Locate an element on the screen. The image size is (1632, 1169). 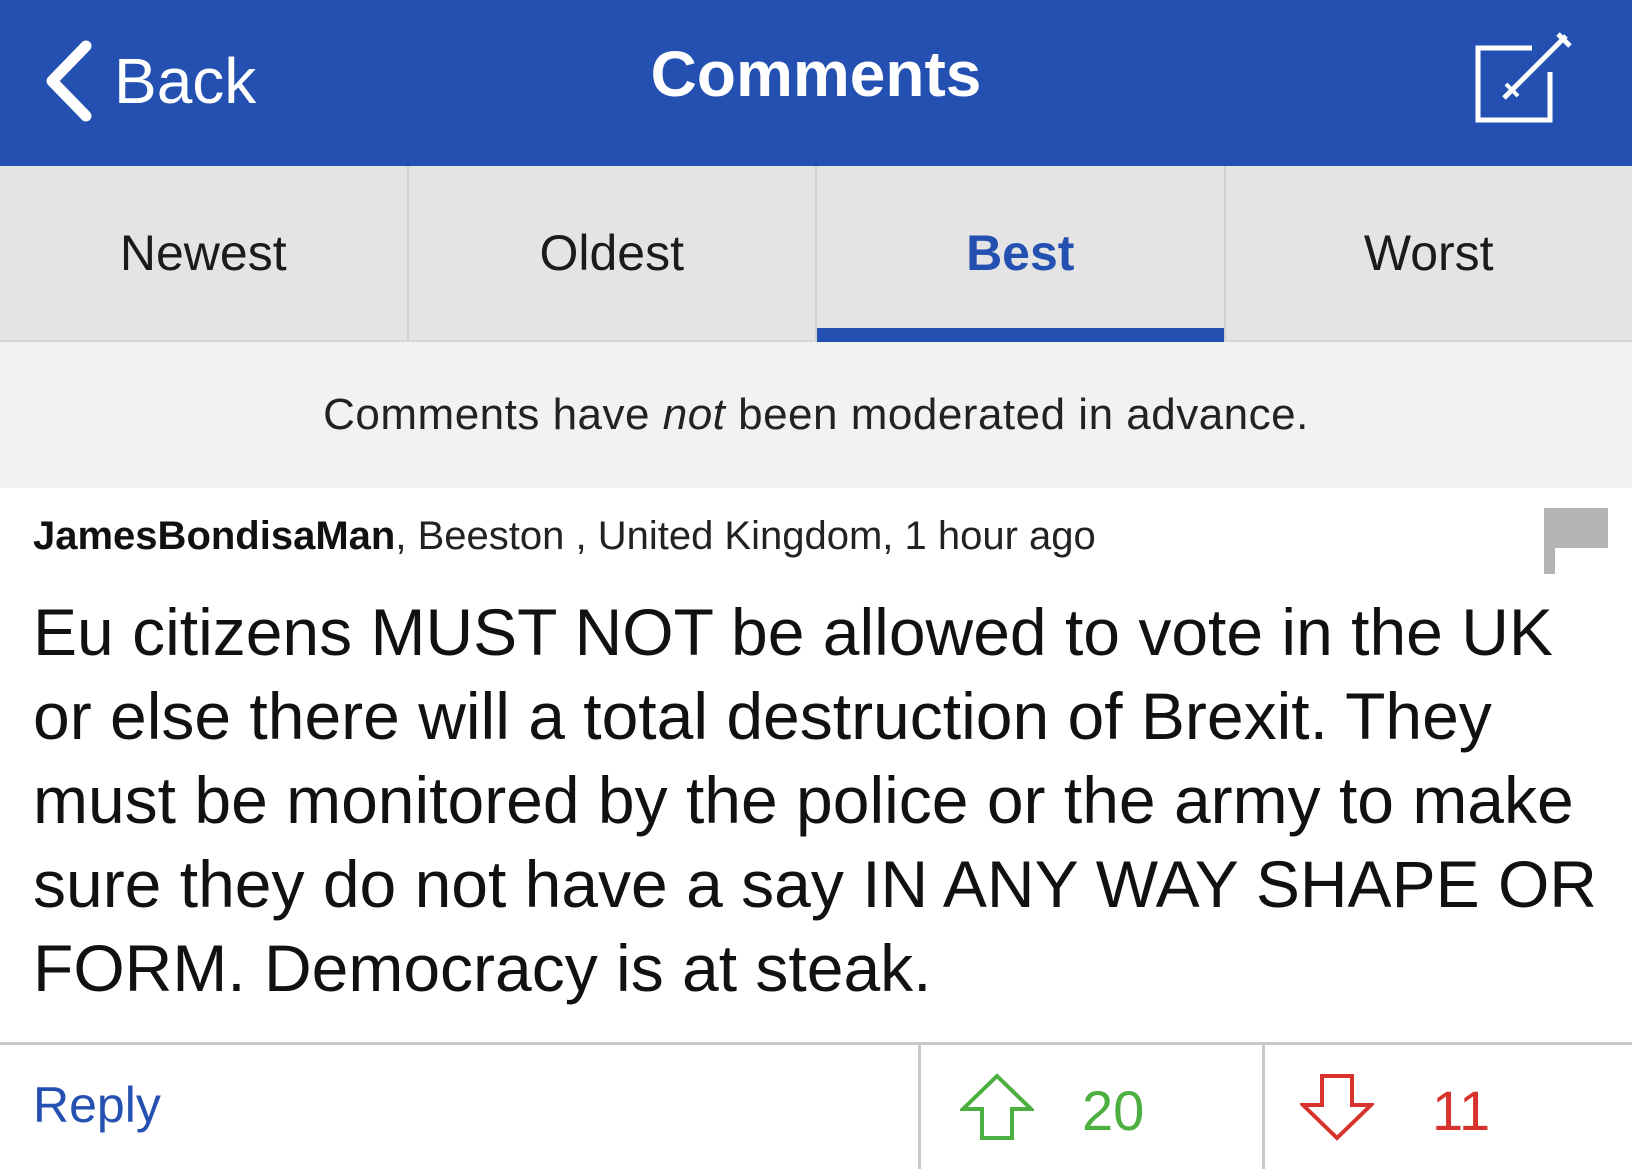
comment-actions: Reply 20 11 is located at coordinates (816, 1104).